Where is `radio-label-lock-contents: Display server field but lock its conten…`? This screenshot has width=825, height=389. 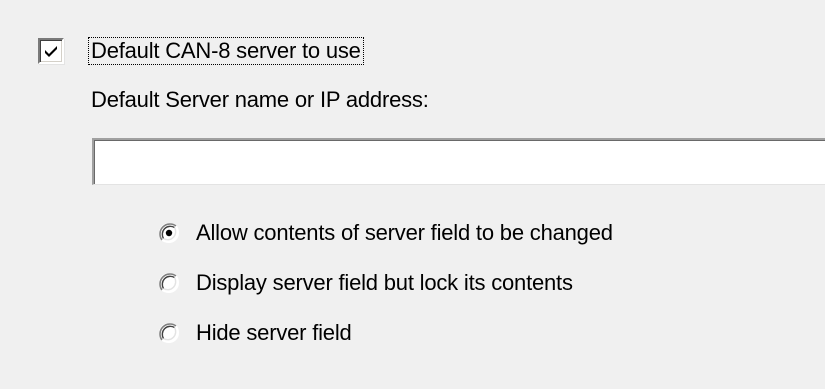
radio-label-lock-contents: Display server field but lock its conten… is located at coordinates (384, 283).